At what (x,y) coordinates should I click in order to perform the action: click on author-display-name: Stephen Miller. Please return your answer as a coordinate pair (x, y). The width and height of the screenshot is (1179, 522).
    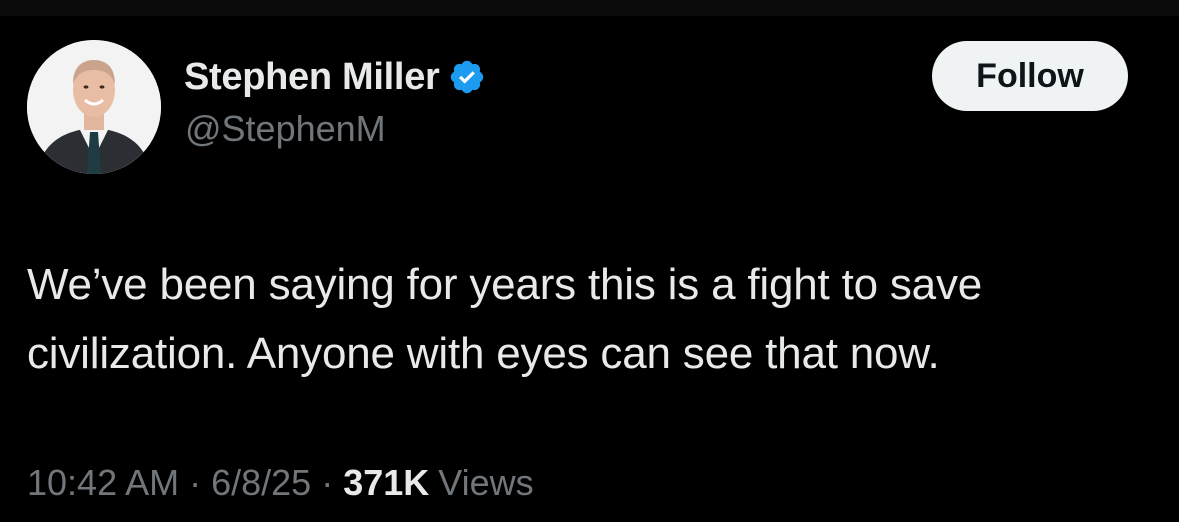
    Looking at the image, I should click on (312, 77).